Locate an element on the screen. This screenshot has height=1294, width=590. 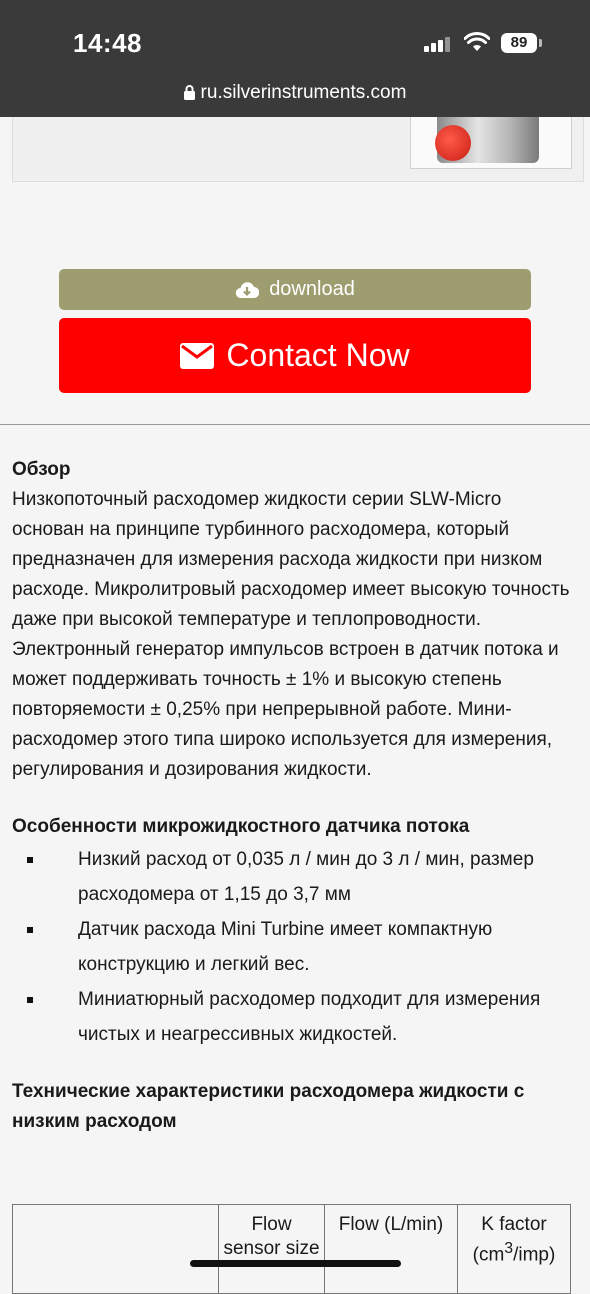
download-label: download is located at coordinates (312, 289).